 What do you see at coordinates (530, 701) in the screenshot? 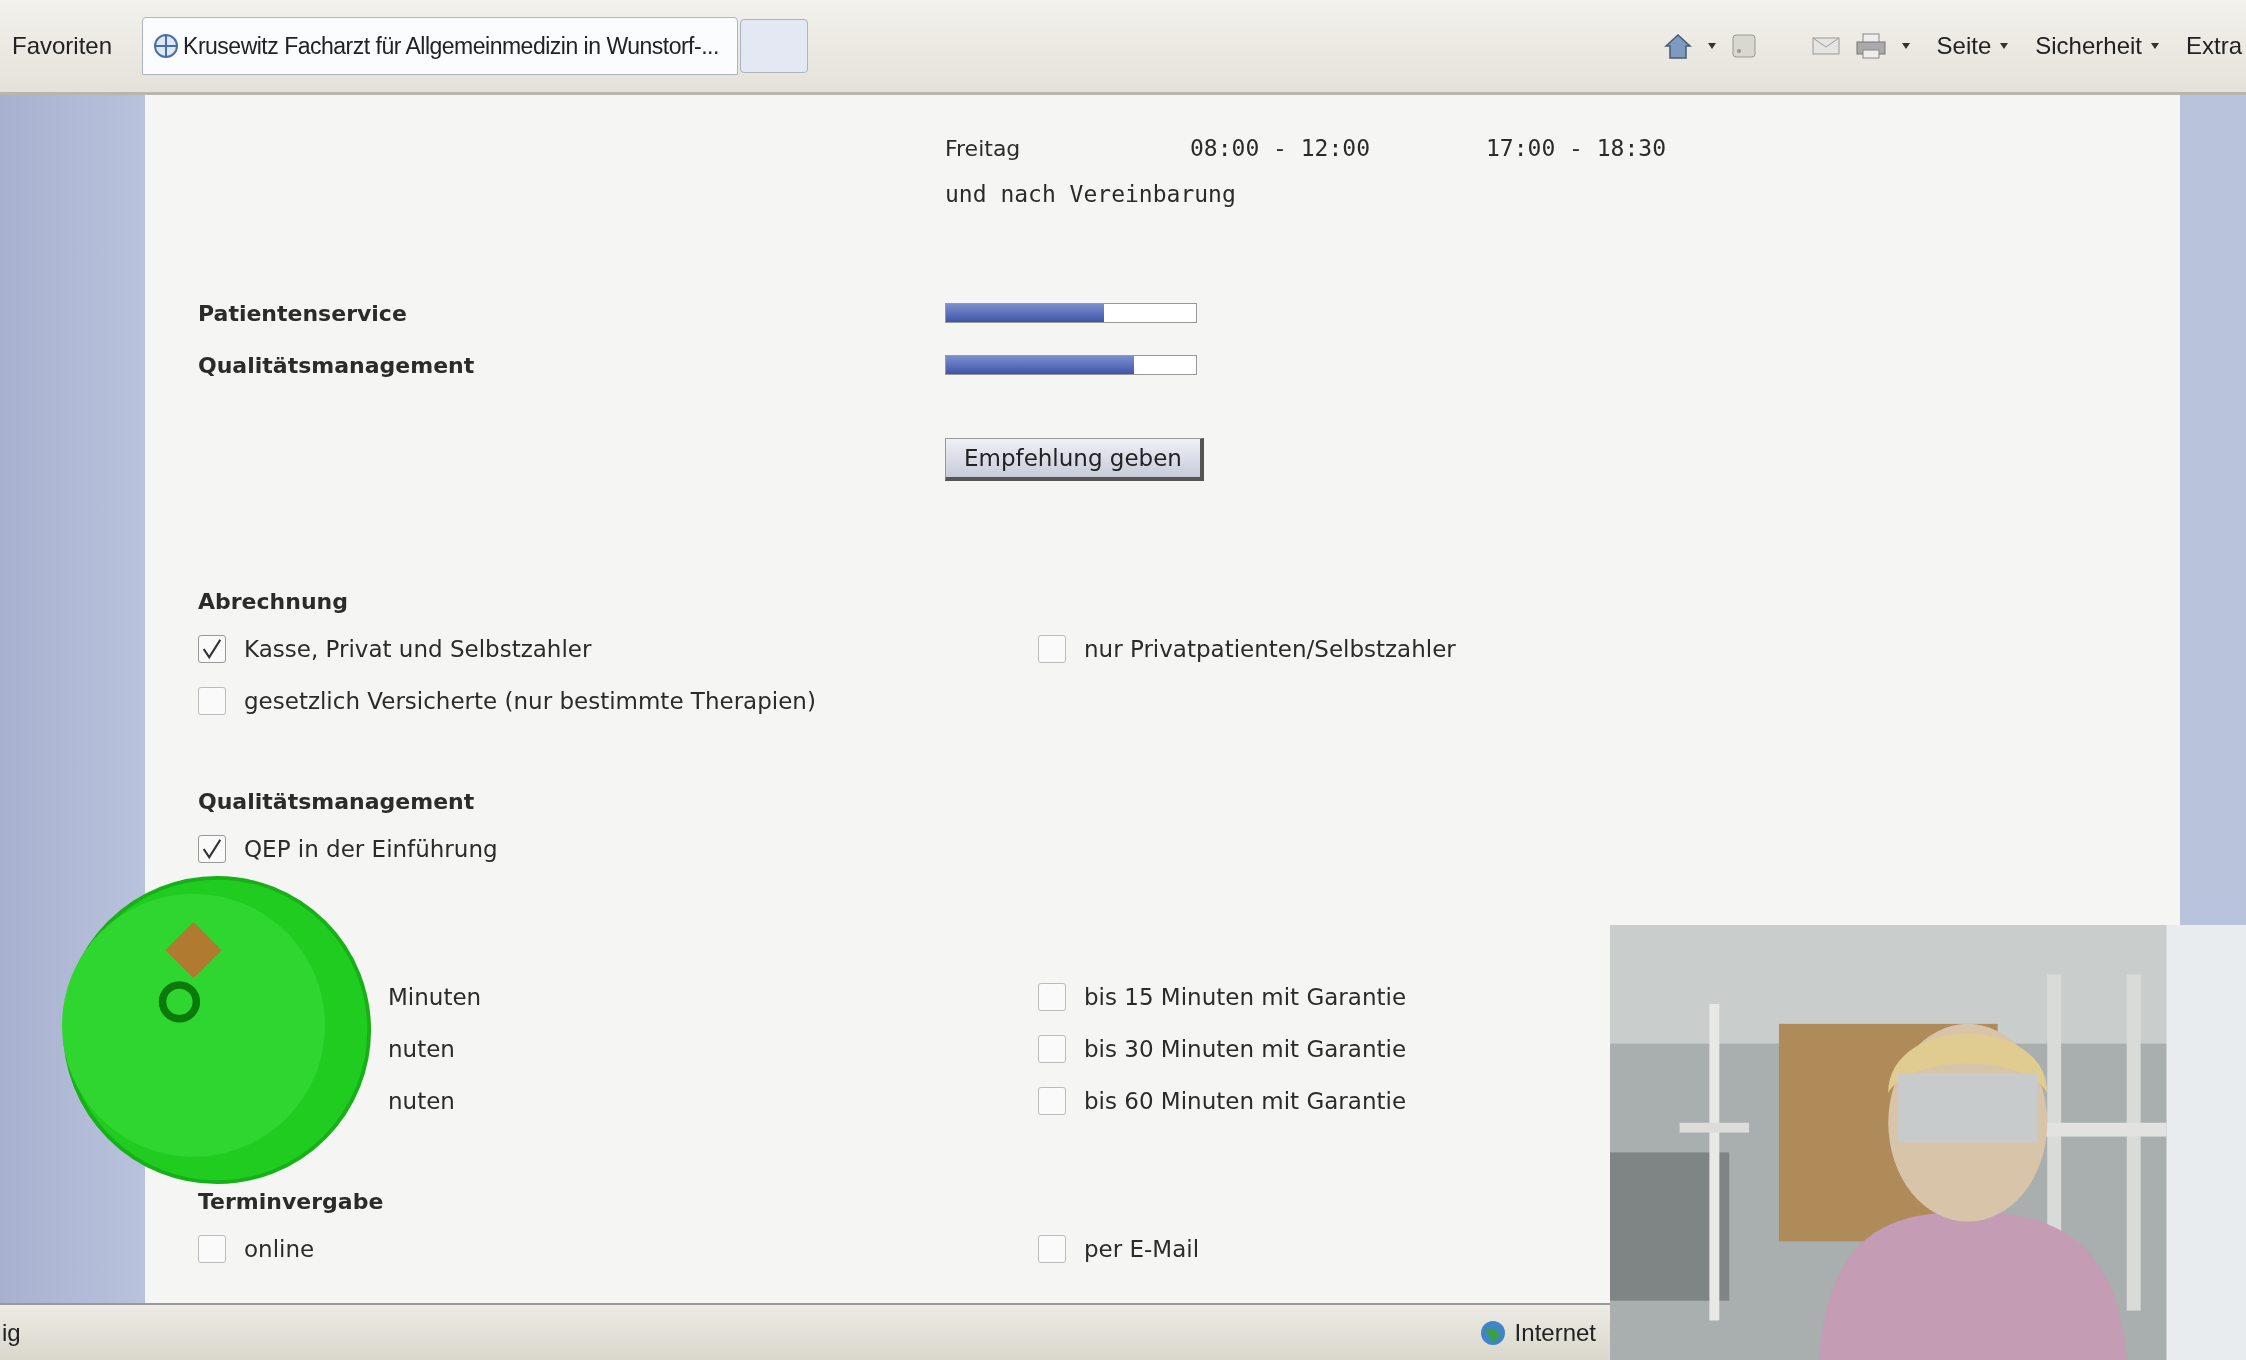
I see `option-label: gesetzlich Versicherte (nur bestimmte Therapien)` at bounding box center [530, 701].